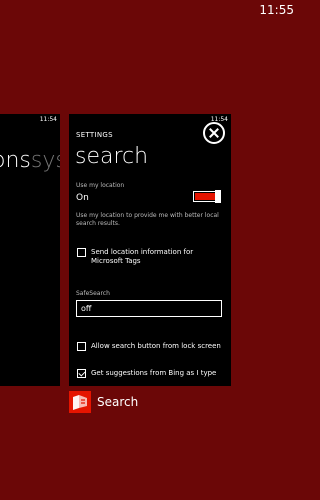 The image size is (320, 500). I want to click on safesearch-label: SafeSearch, so click(93, 293).